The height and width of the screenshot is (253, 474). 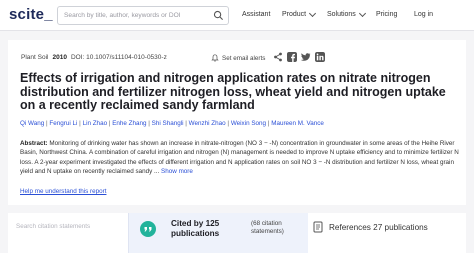 I want to click on publication-year: 2010, so click(x=59, y=57).